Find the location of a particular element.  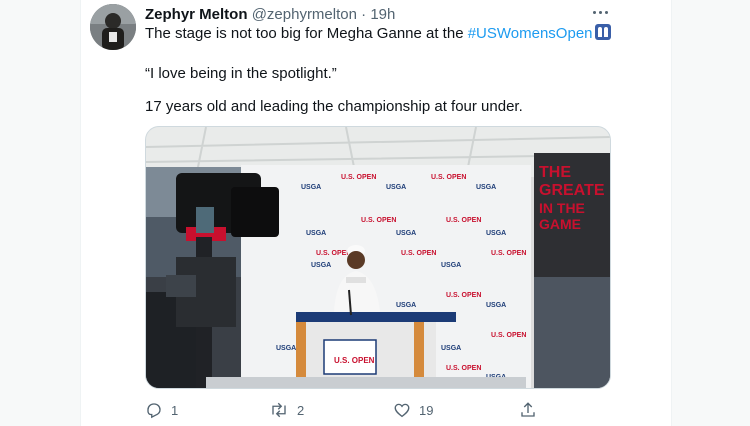

podium-logo: U.S. OPEN is located at coordinates (354, 360).